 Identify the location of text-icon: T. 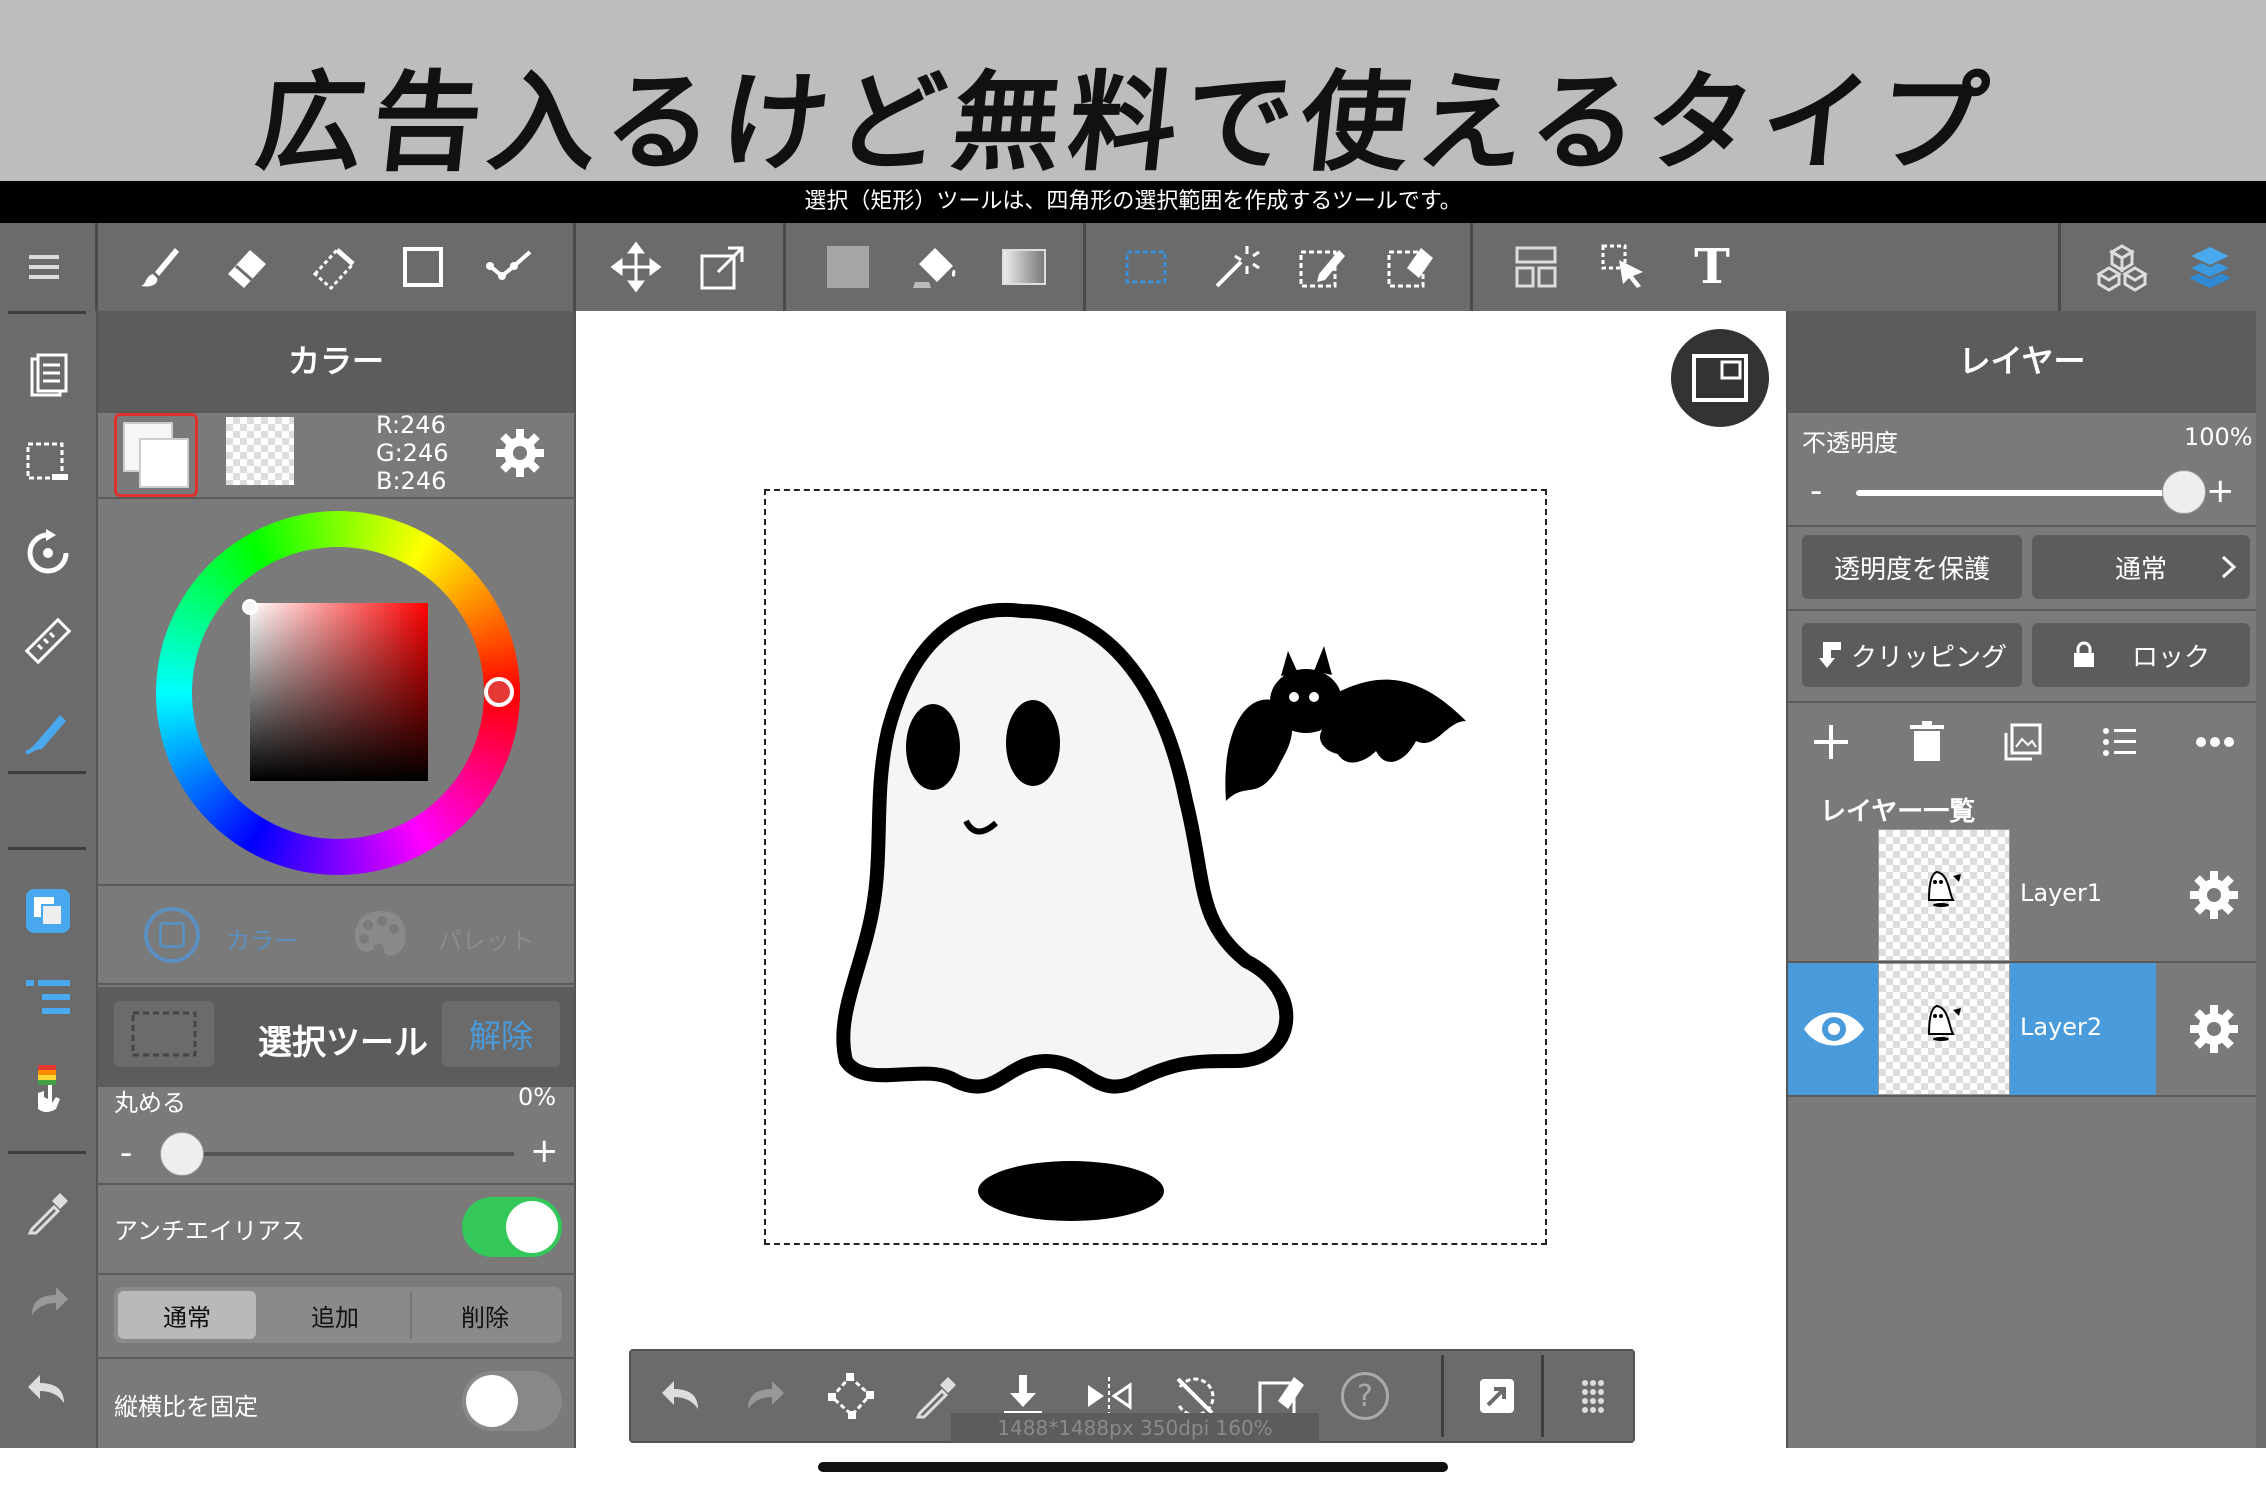
(1712, 267).